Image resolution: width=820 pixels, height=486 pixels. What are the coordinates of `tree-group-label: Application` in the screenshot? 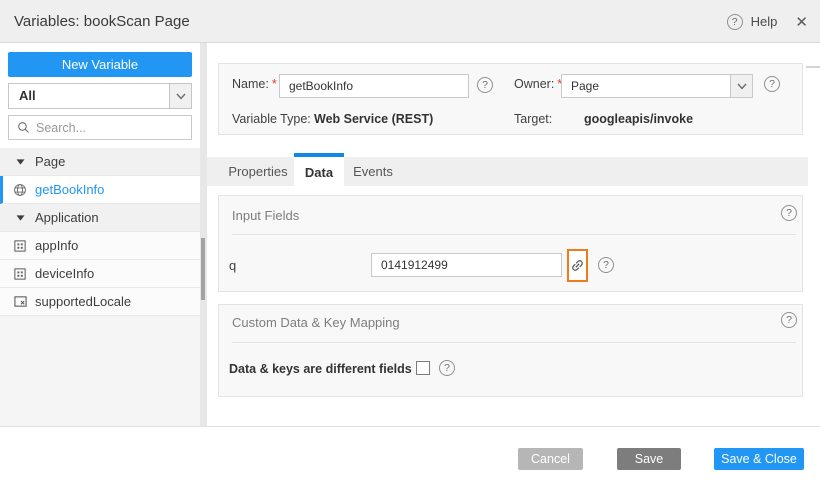 It's located at (67, 217).